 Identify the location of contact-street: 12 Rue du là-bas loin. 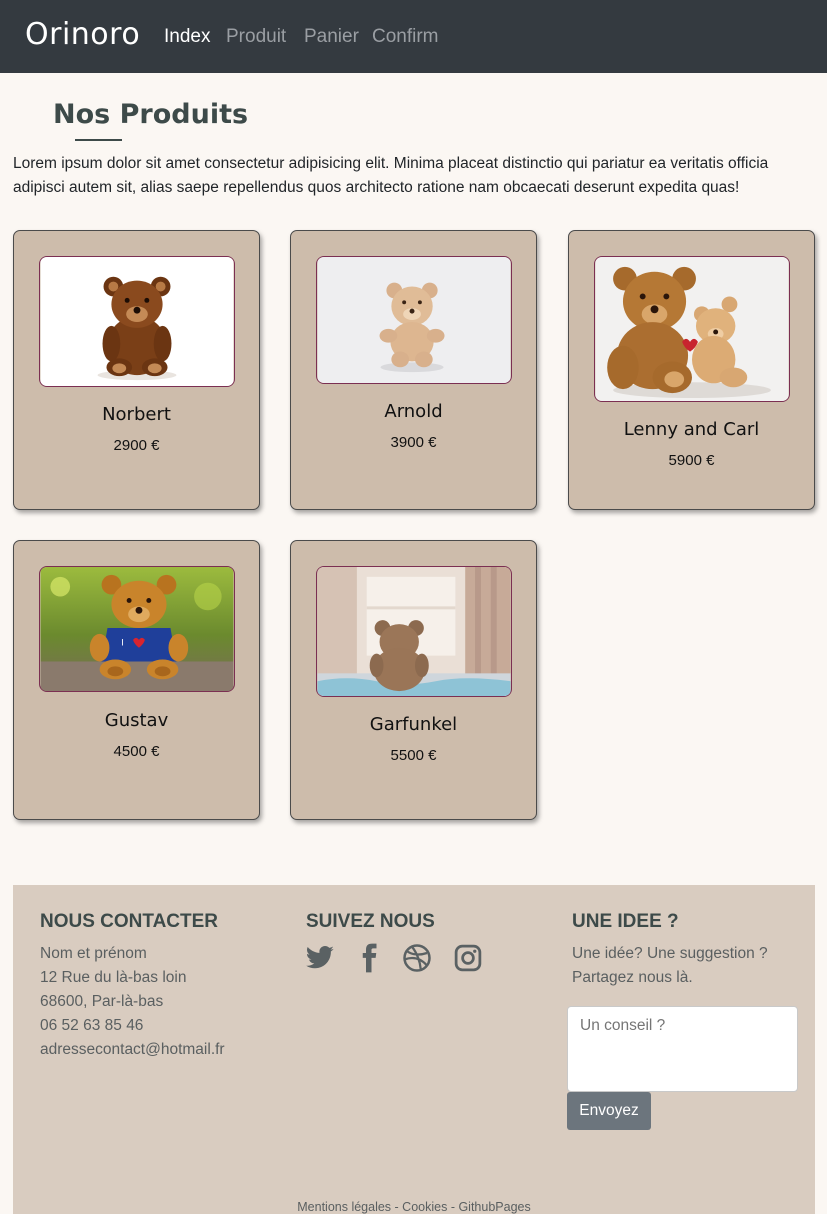
(113, 977).